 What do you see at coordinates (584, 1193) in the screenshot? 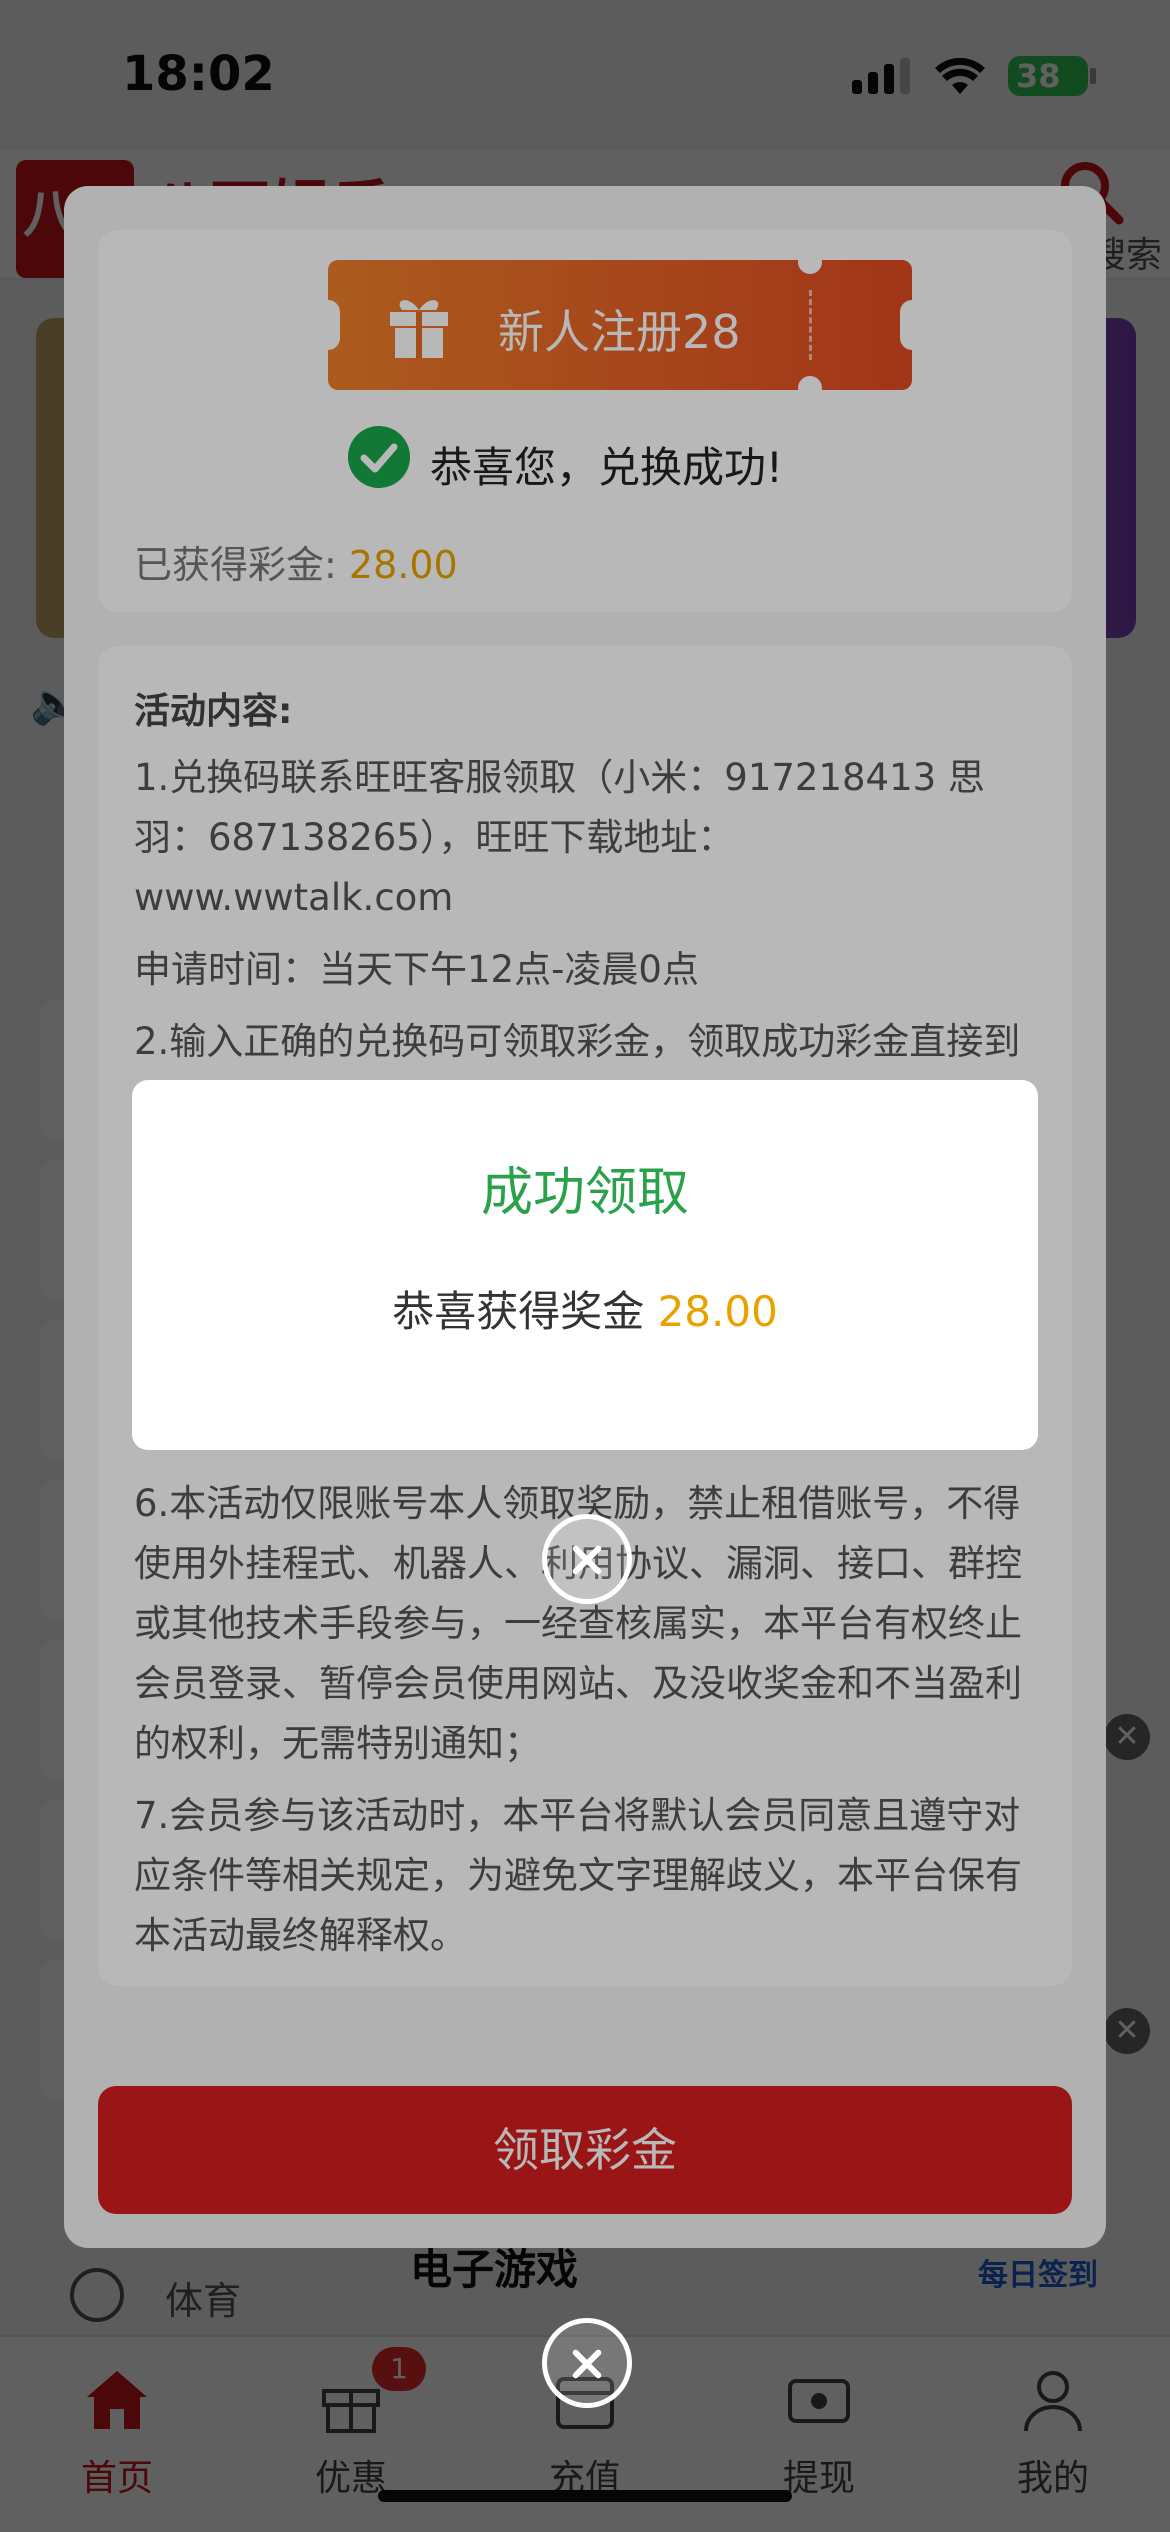
I see `popup-title: 成功领取` at bounding box center [584, 1193].